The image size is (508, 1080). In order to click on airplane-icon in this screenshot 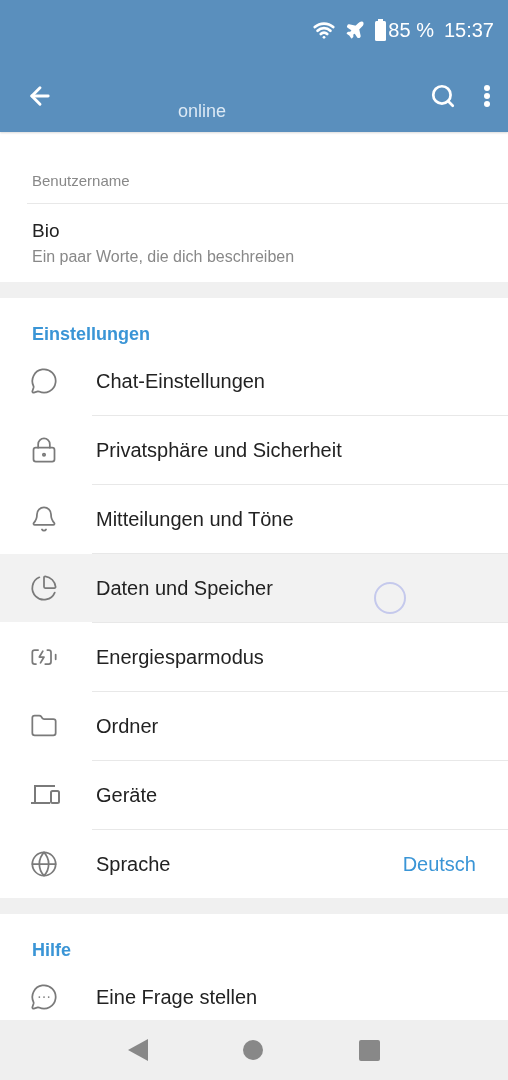, I will do `click(355, 30)`.